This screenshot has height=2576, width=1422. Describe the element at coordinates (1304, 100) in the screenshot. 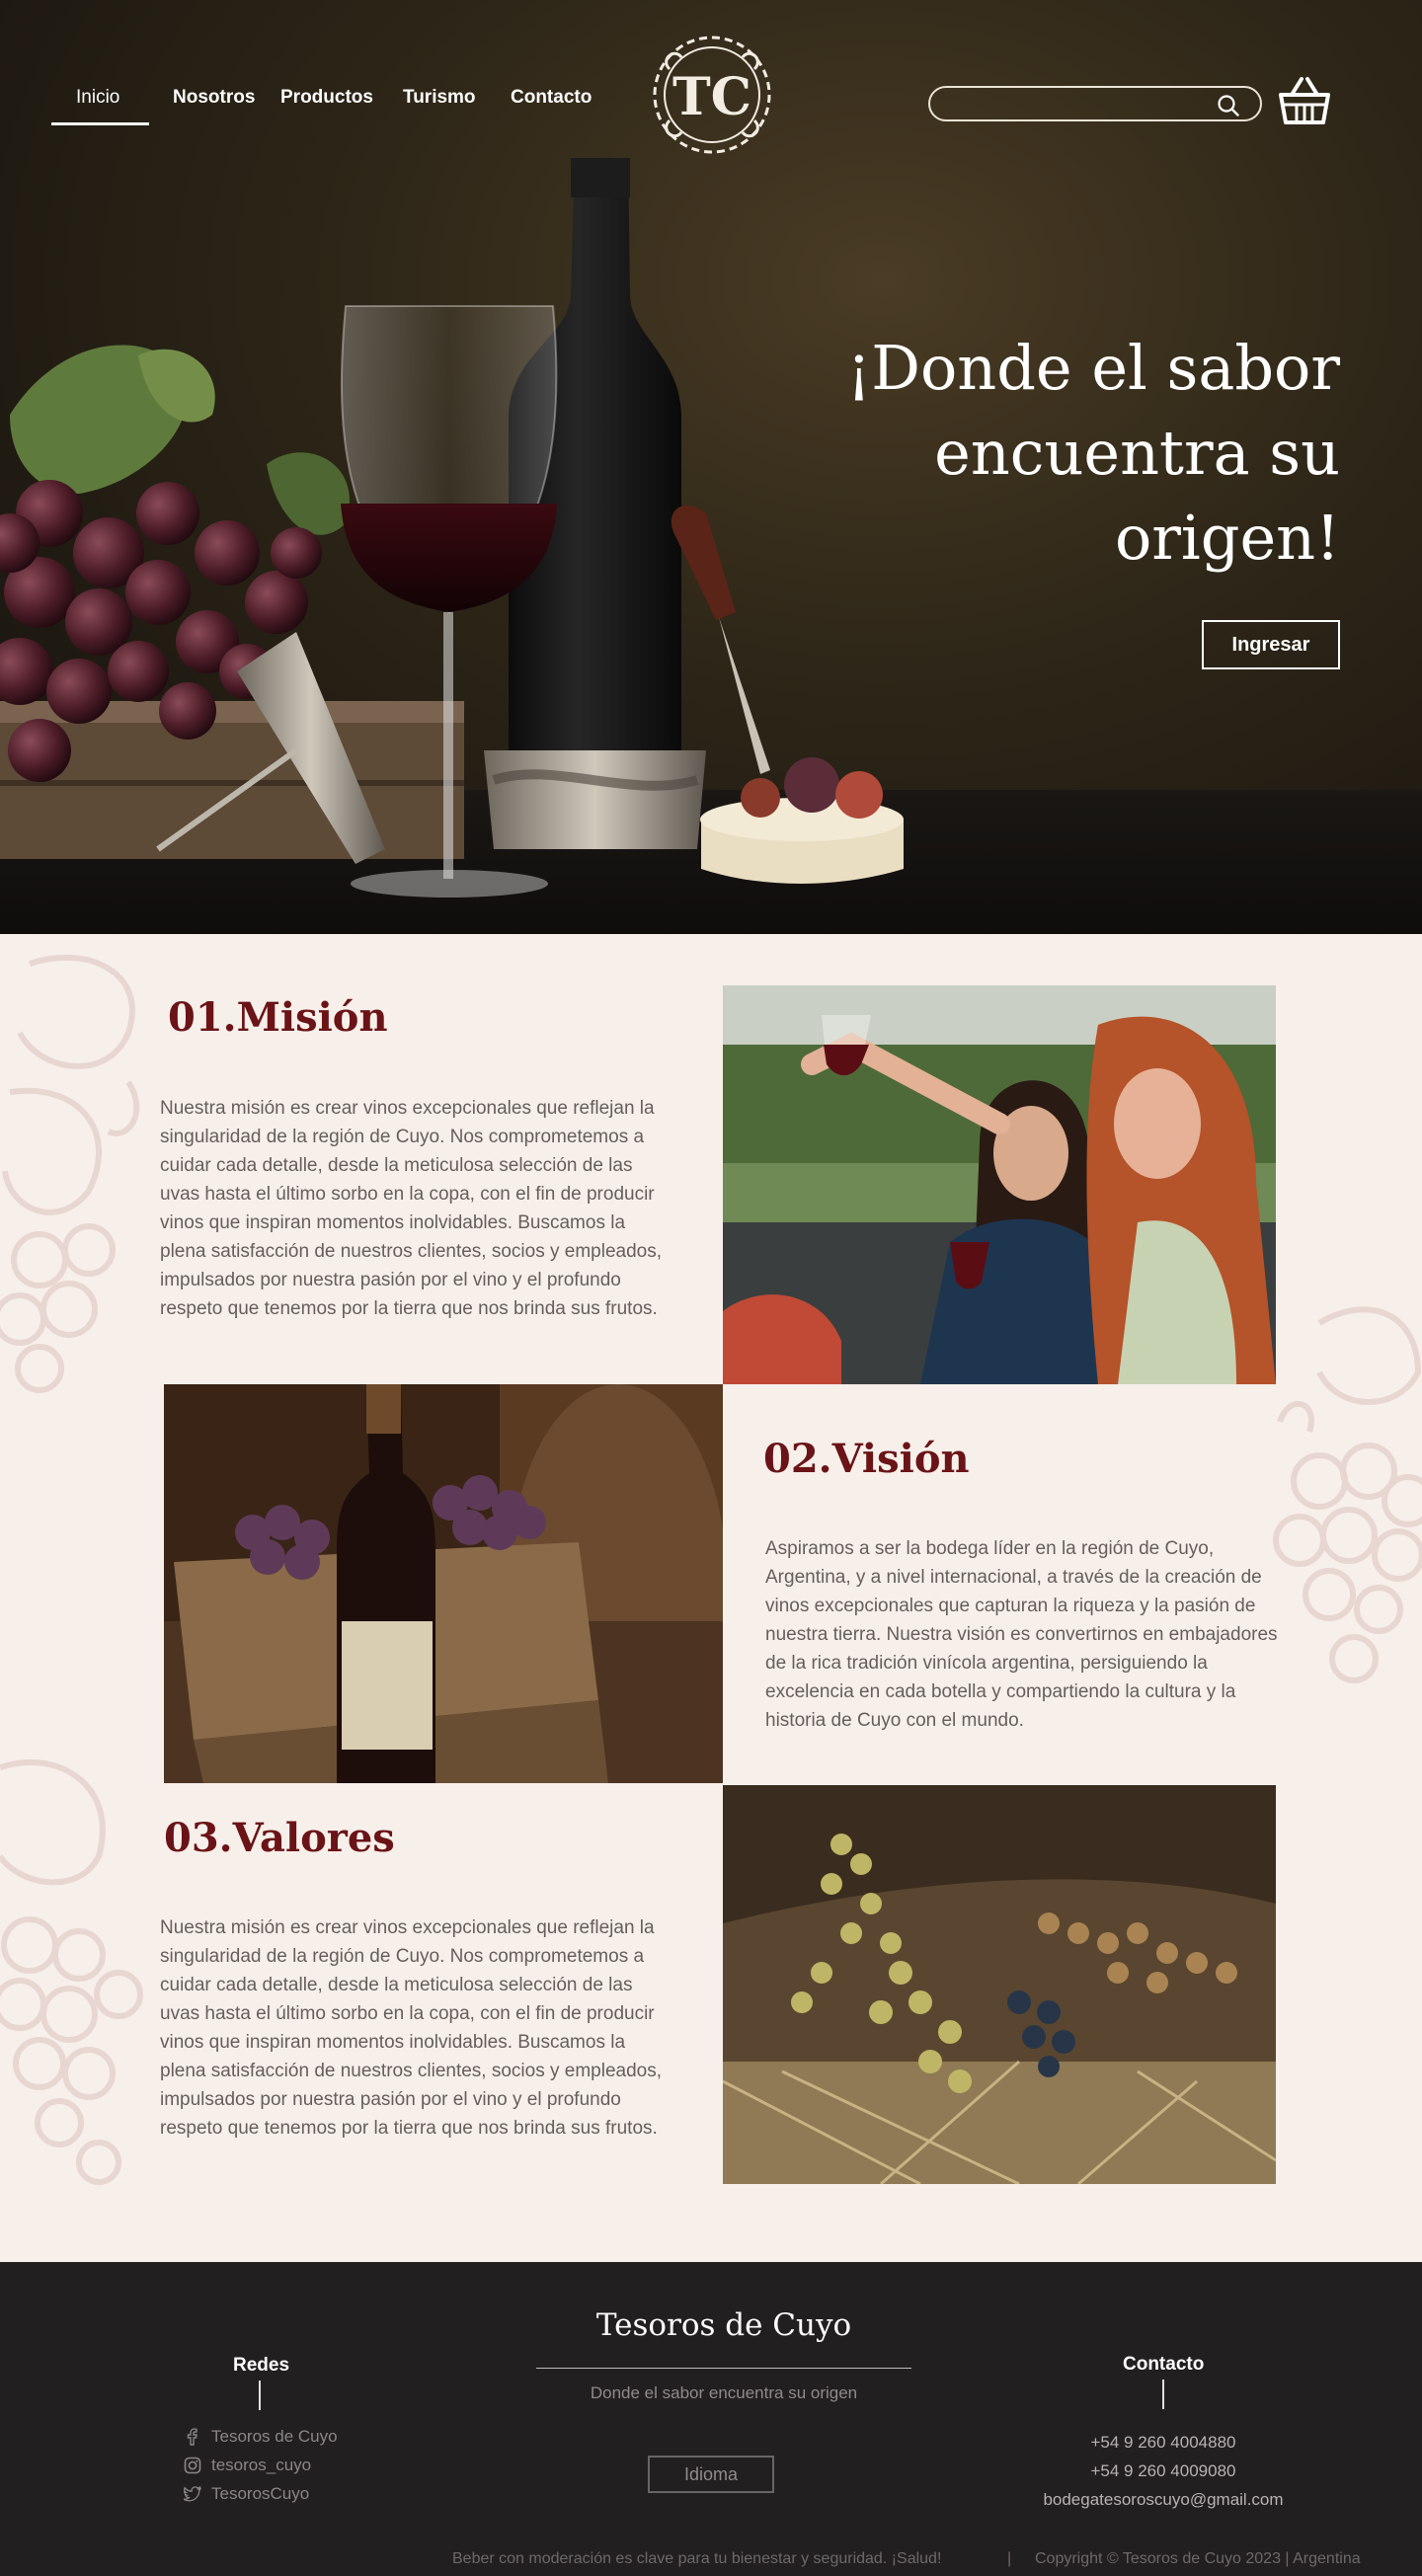

I see `basket-icon` at that location.